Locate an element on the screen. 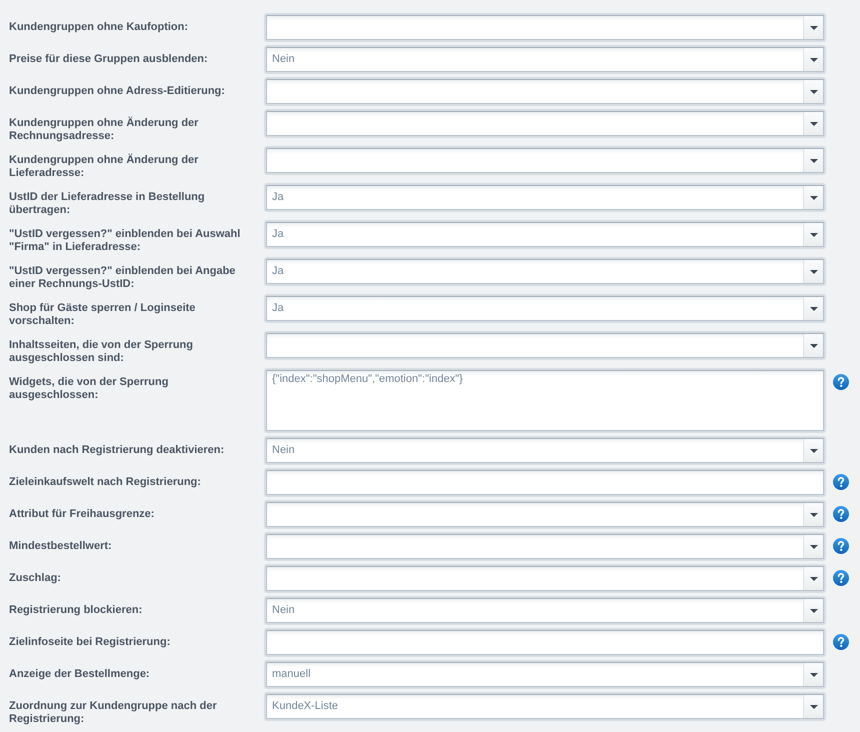 The image size is (860, 732). field-label: Kundengruppen ohne Änderung der Rechnungsadresse: is located at coordinates (104, 130).